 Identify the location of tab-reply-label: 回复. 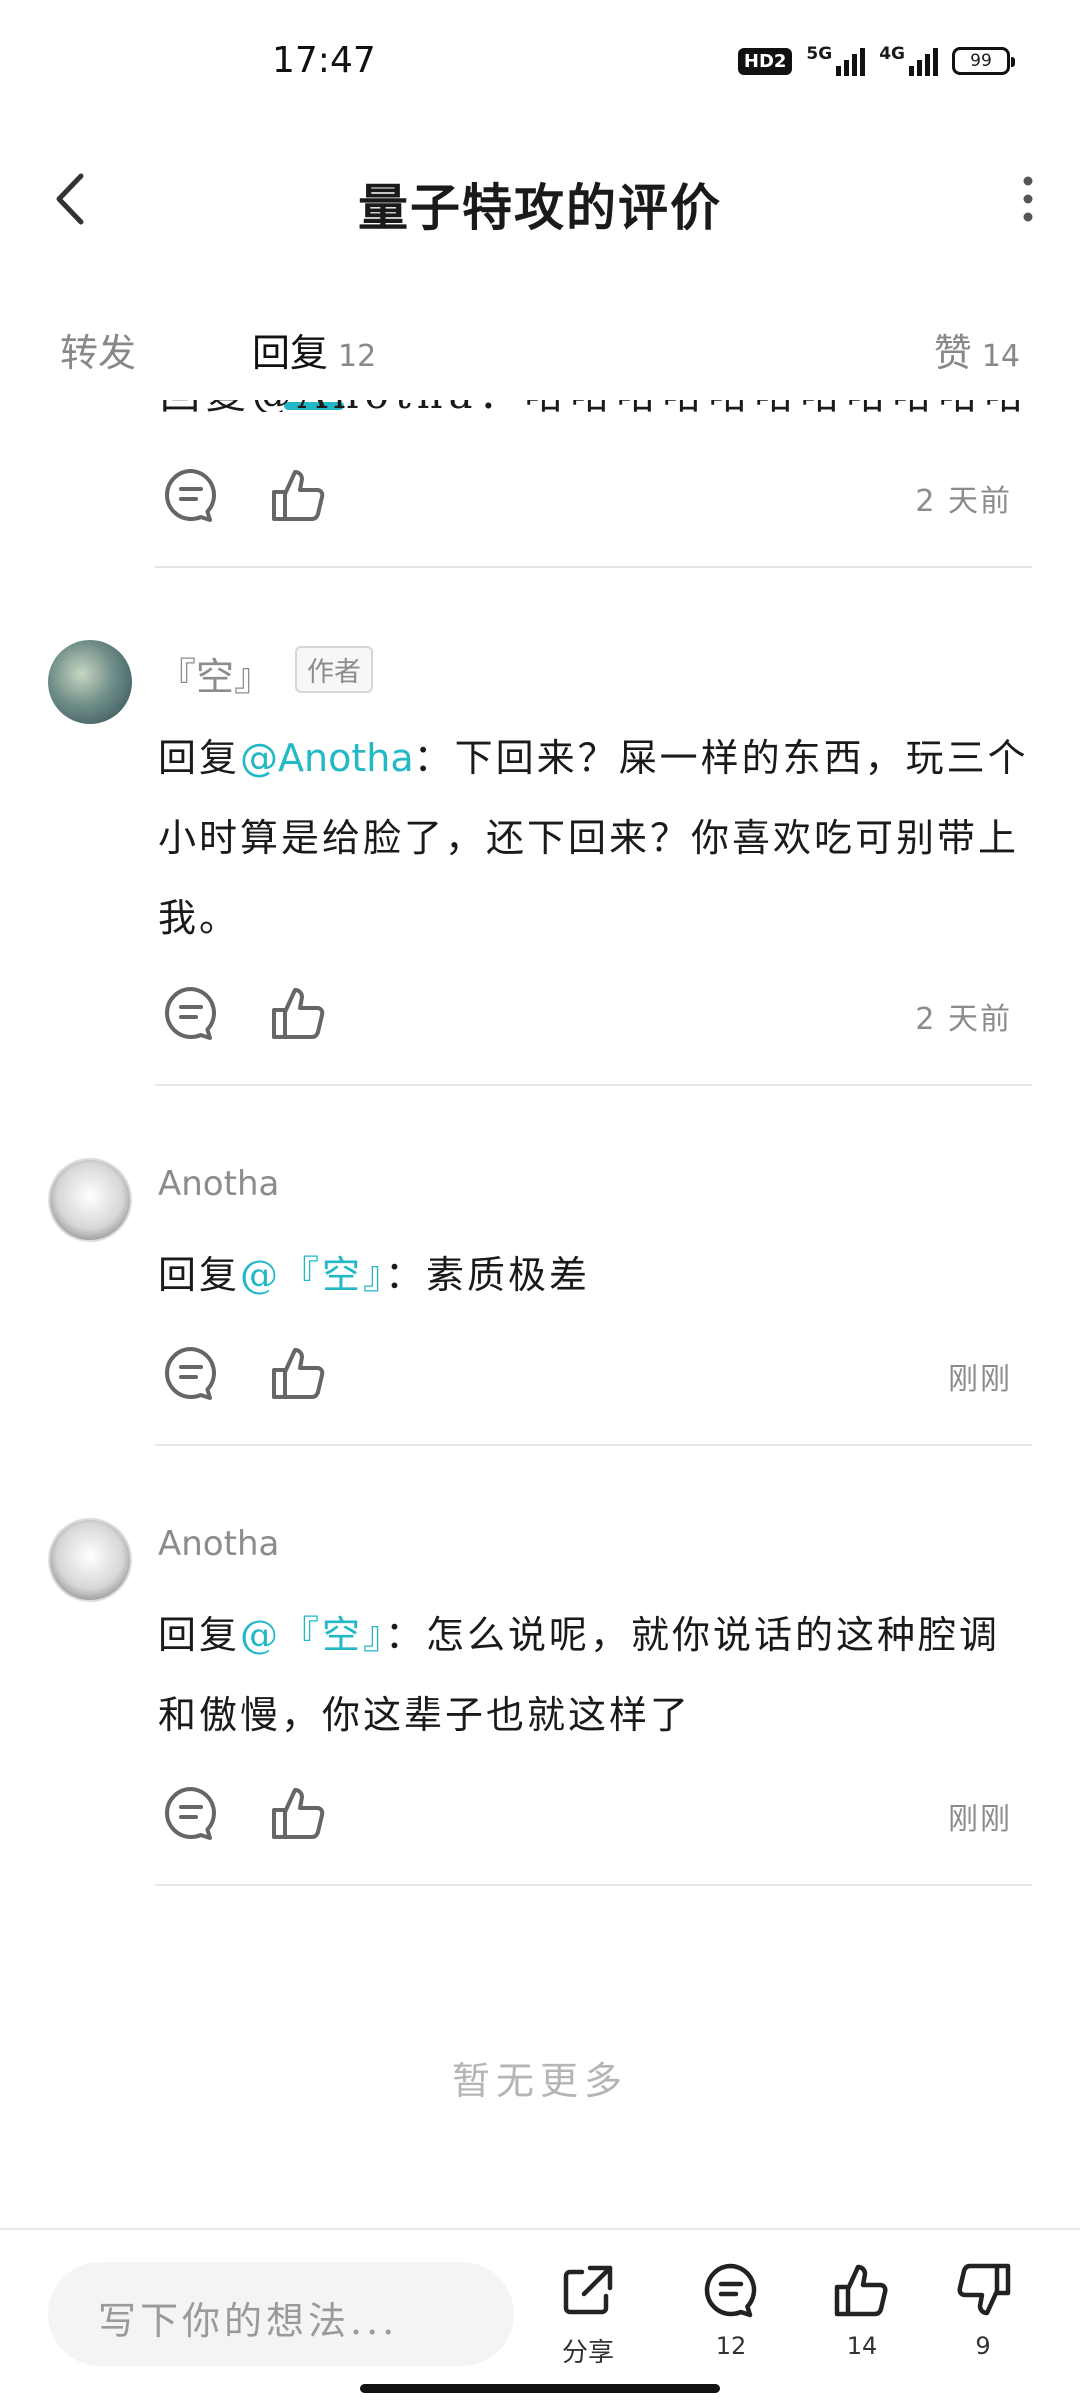
(290, 353).